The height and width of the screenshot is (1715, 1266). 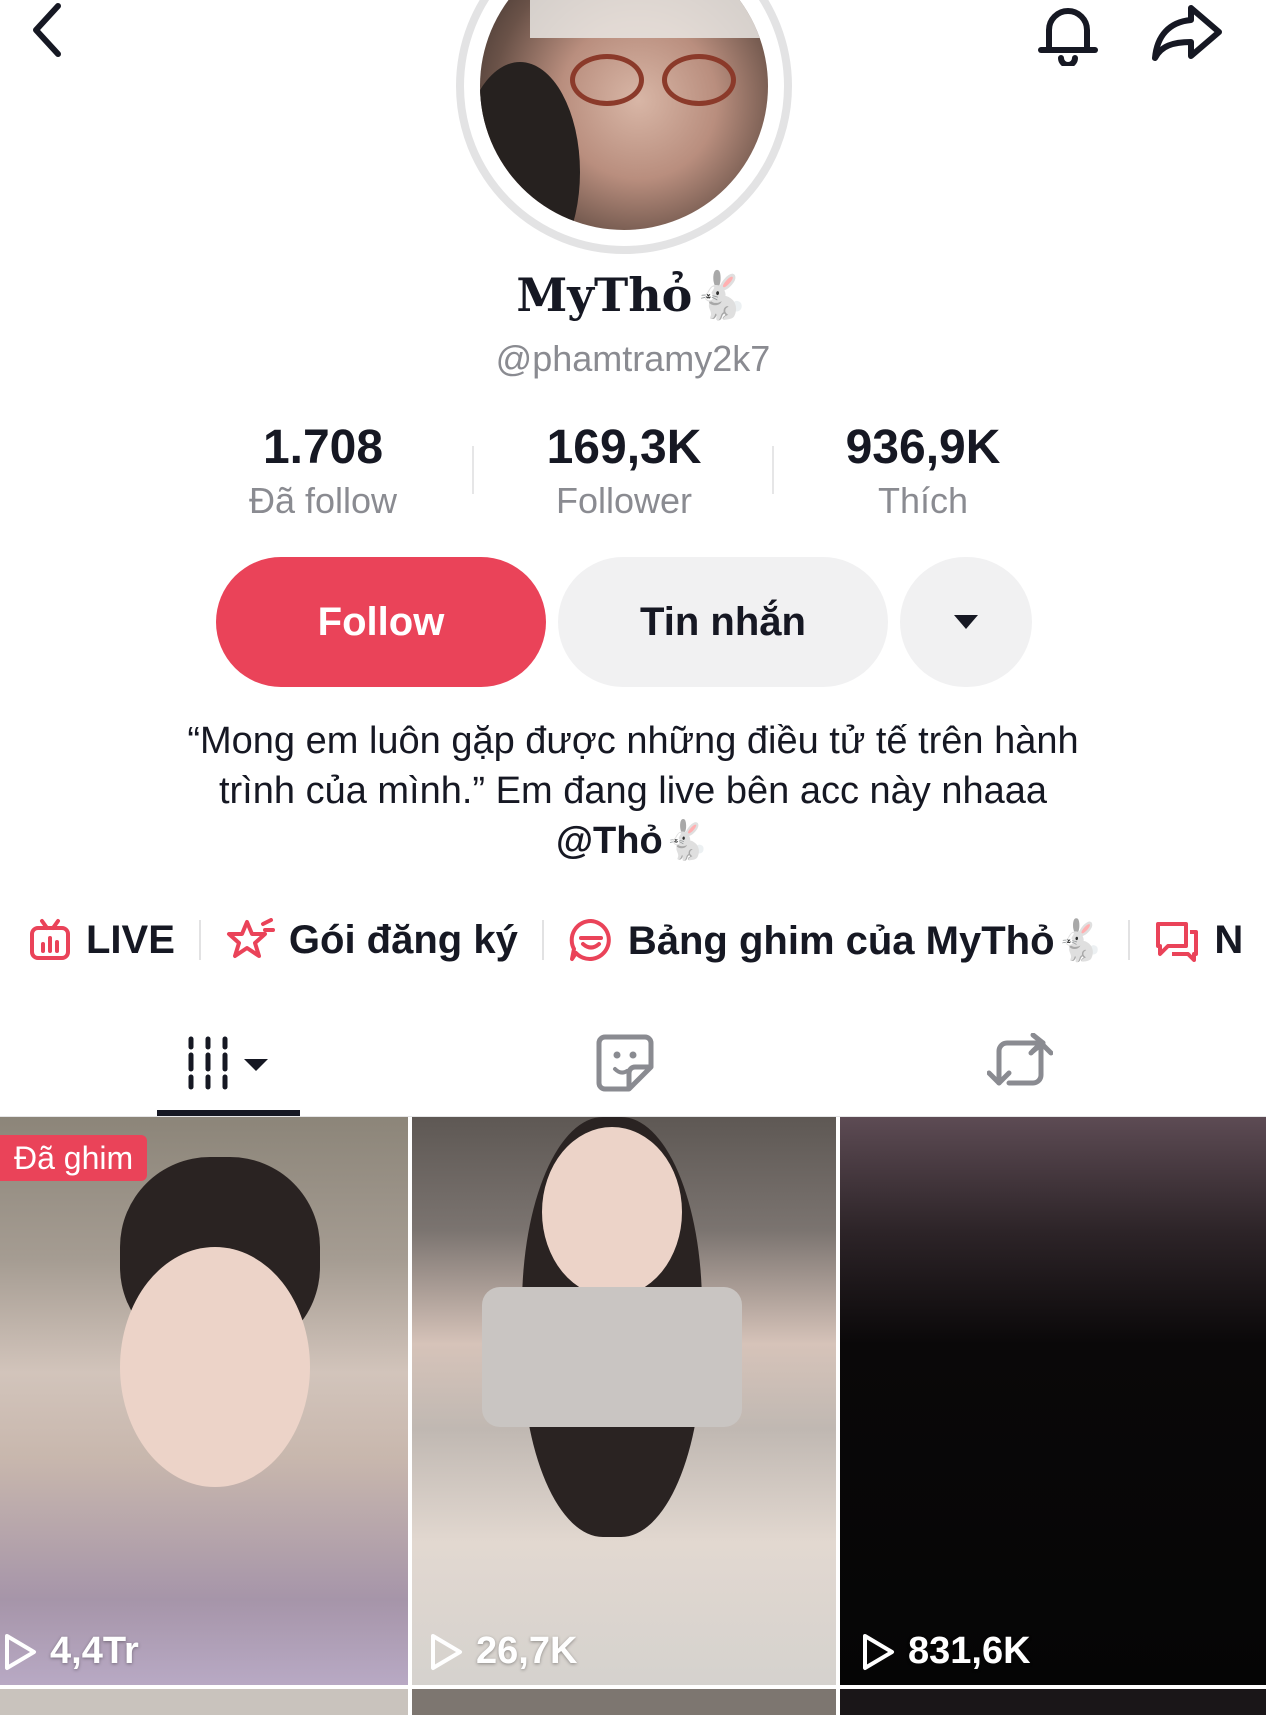 I want to click on link-subscription: Gói đăng ký, so click(x=371, y=940).